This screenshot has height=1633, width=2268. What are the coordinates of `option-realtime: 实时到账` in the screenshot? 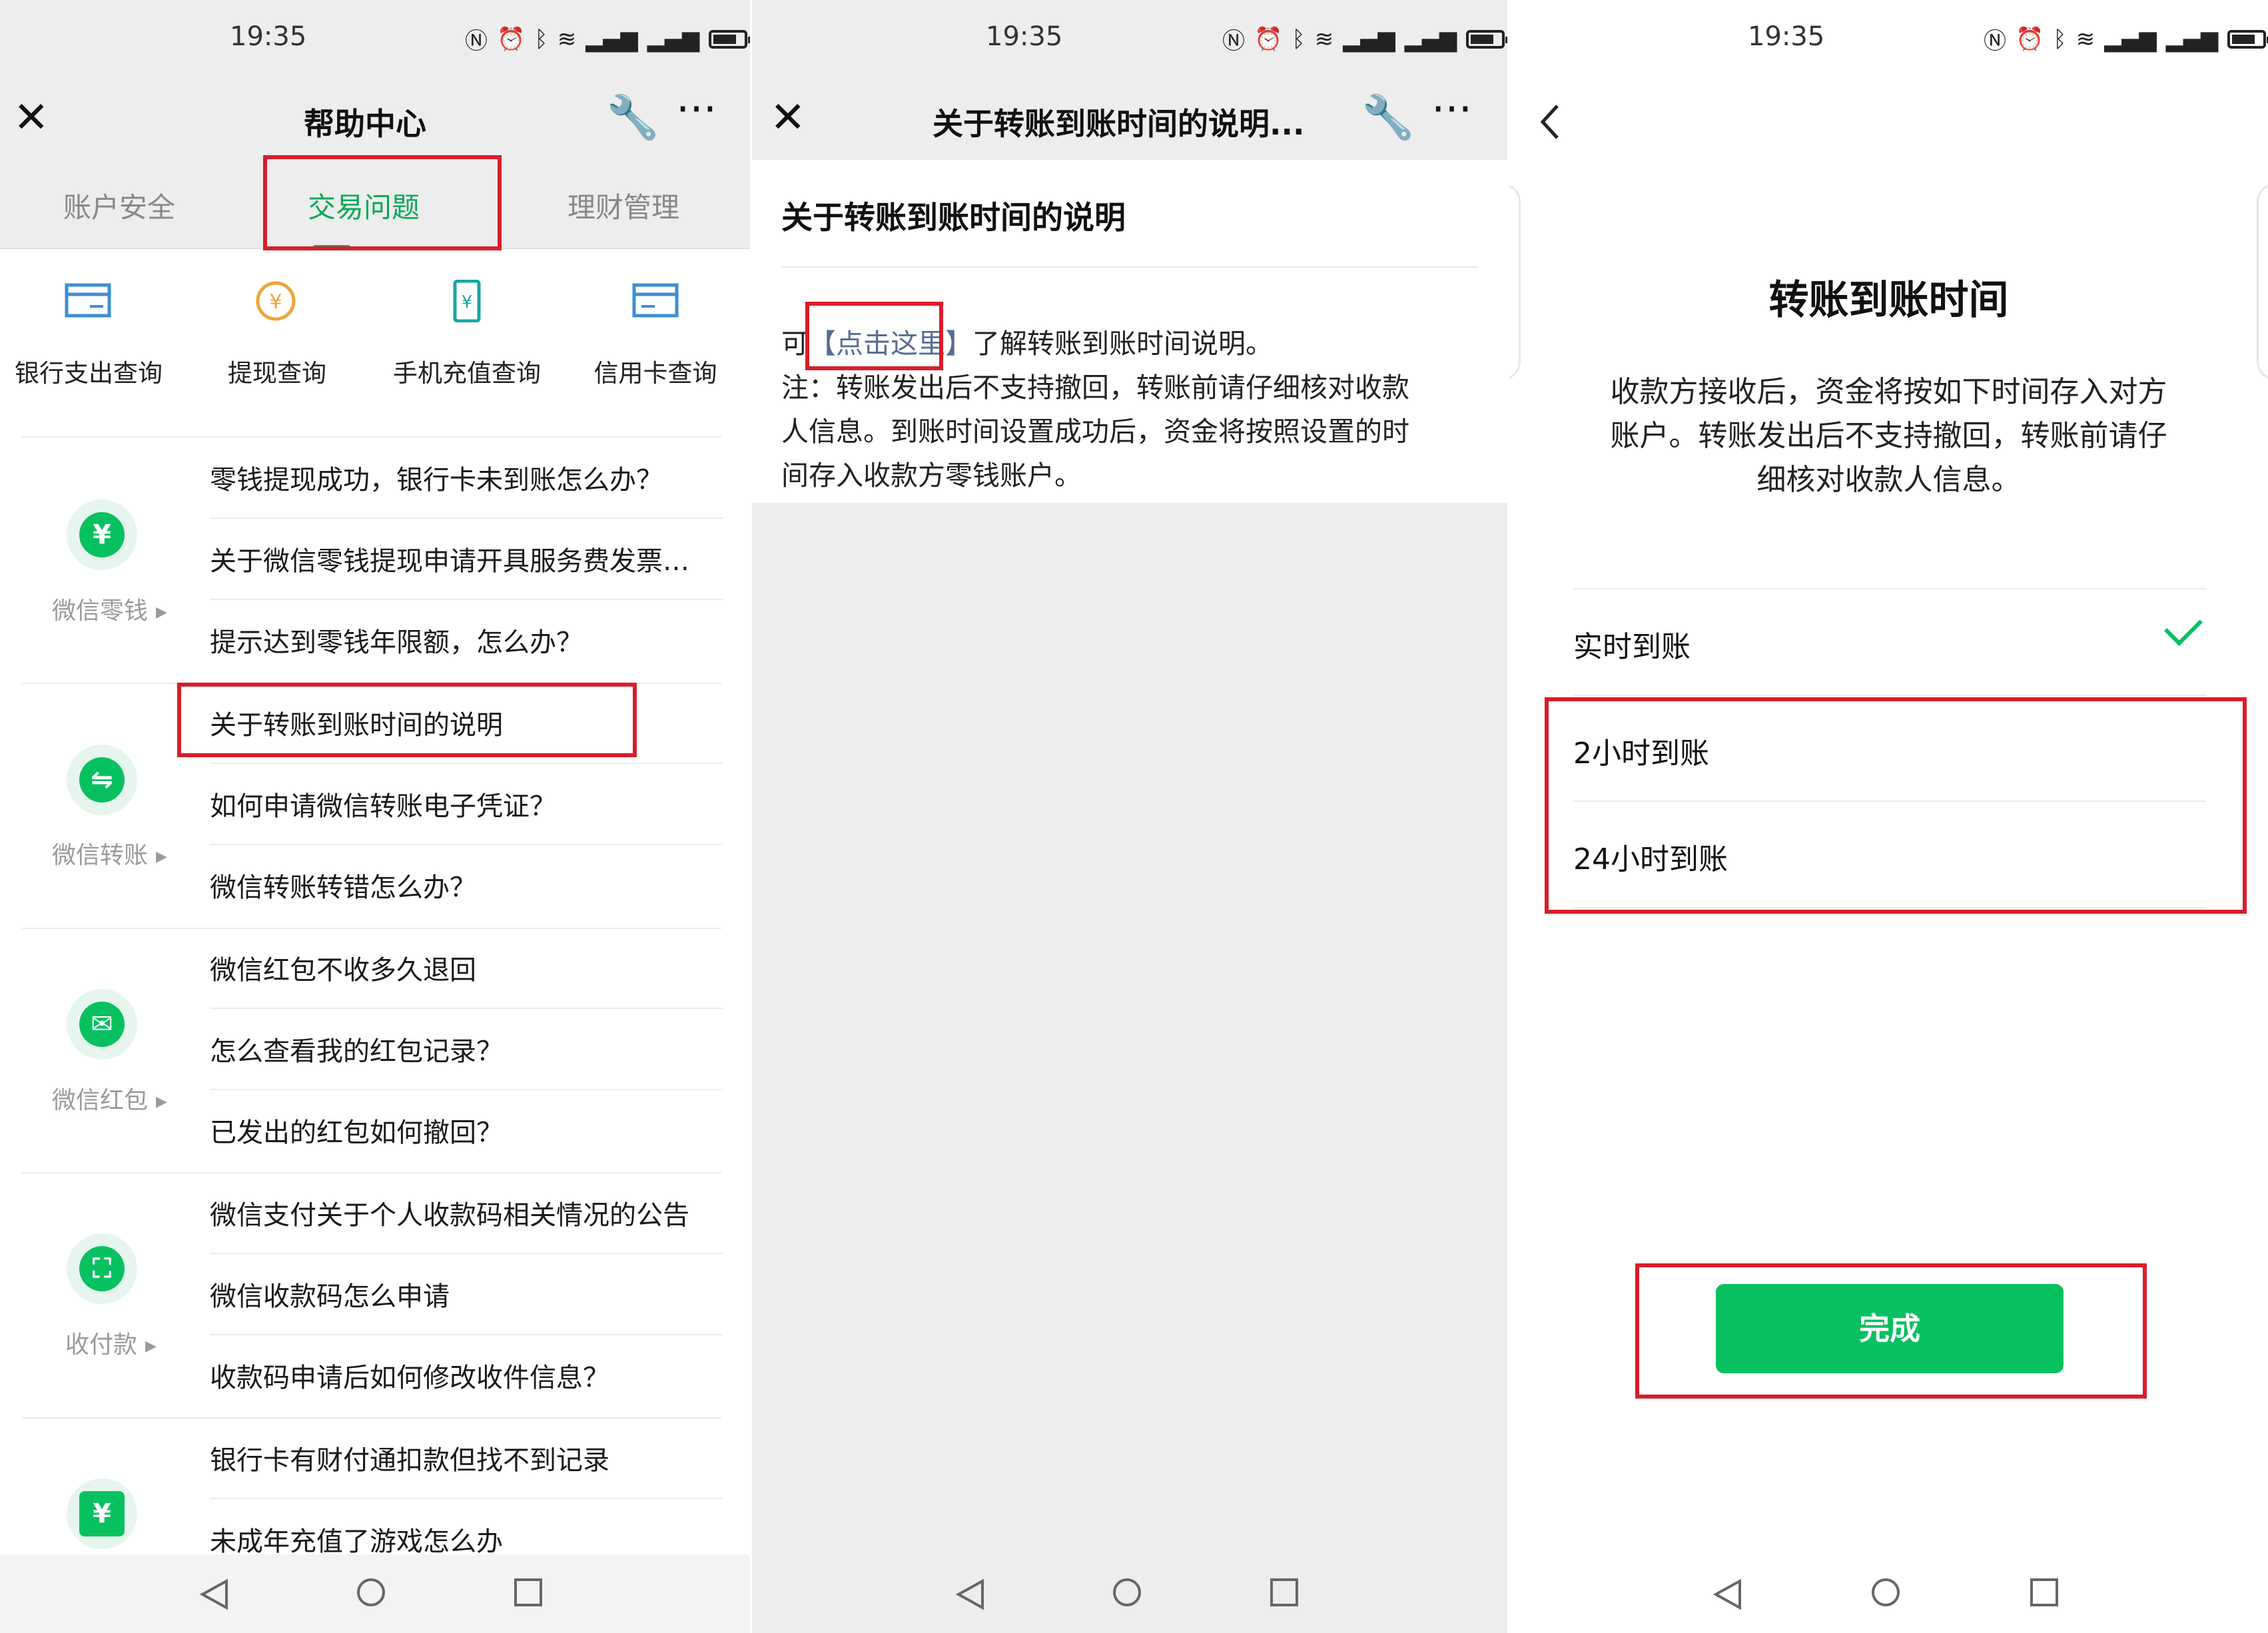 It's located at (1632, 644).